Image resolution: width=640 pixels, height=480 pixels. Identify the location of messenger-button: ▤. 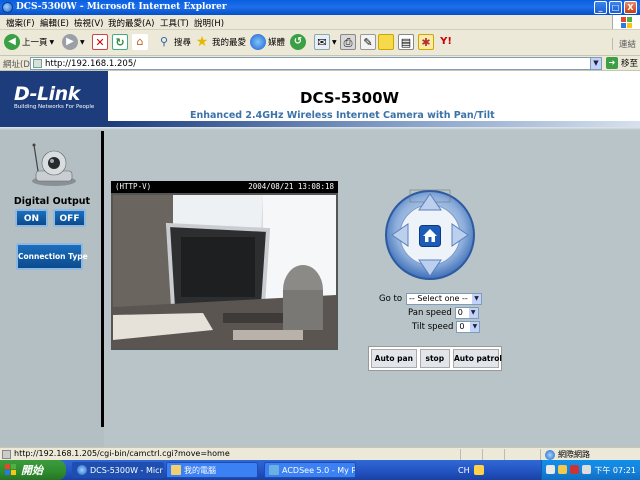
(406, 42).